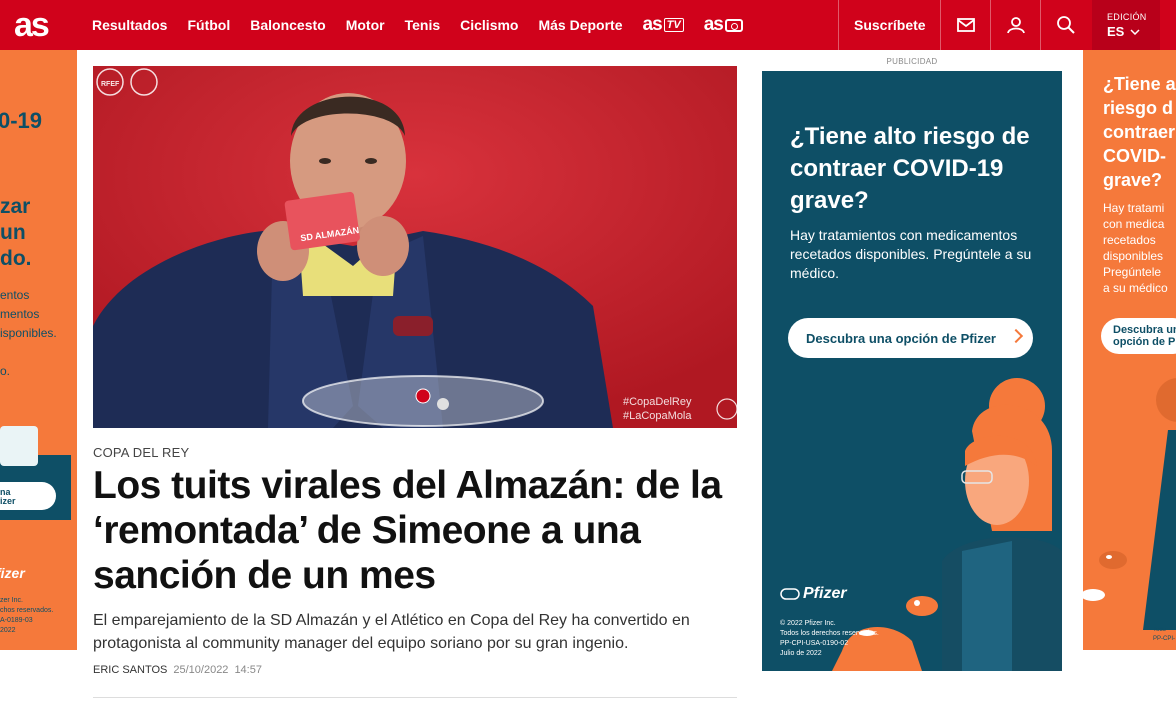 The image size is (1176, 718). I want to click on as-tv-link: as TV, so click(663, 25).